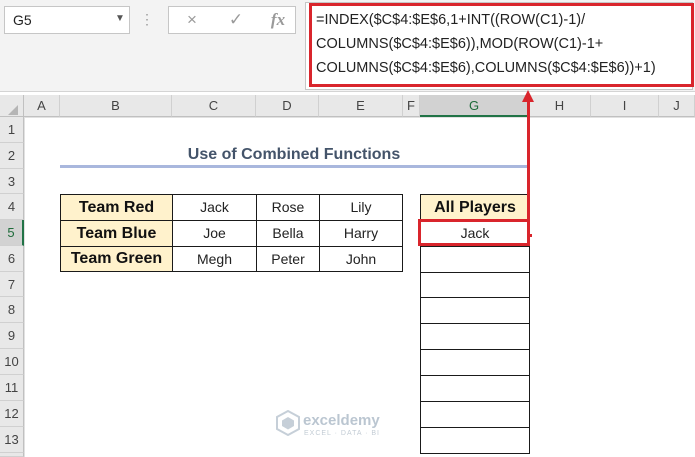 The width and height of the screenshot is (695, 457). What do you see at coordinates (529, 235) in the screenshot?
I see `callout-arrow-connector` at bounding box center [529, 235].